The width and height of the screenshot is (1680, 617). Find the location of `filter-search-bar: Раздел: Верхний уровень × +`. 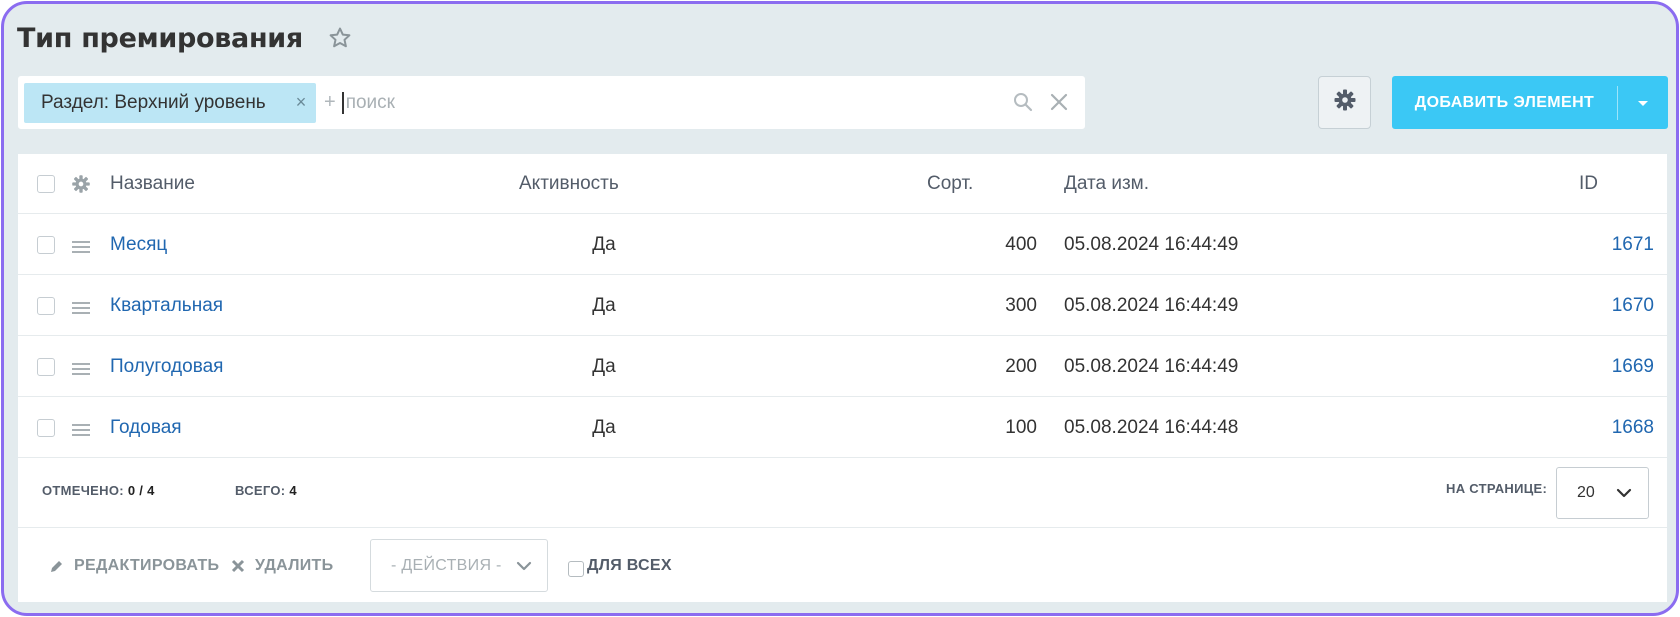

filter-search-bar: Раздел: Верхний уровень × + is located at coordinates (551, 102).